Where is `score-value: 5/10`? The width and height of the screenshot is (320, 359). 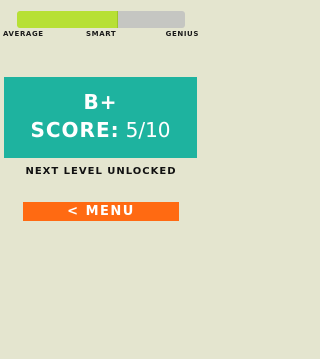
score-value: 5/10 is located at coordinates (148, 130).